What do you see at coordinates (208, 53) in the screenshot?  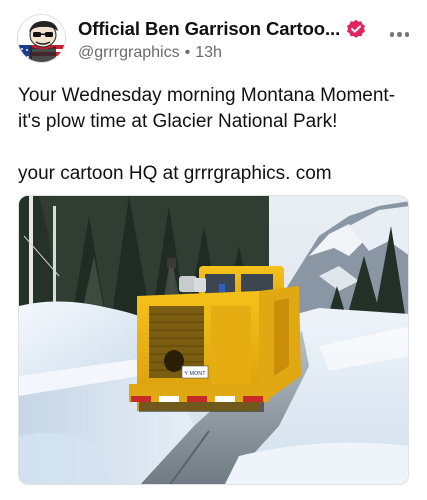 I see `timestamp: 13h` at bounding box center [208, 53].